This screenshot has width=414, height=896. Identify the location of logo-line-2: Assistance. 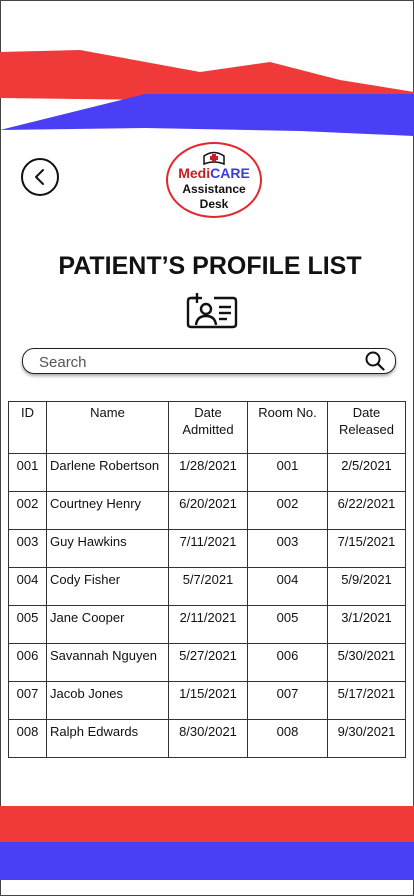
(214, 189).